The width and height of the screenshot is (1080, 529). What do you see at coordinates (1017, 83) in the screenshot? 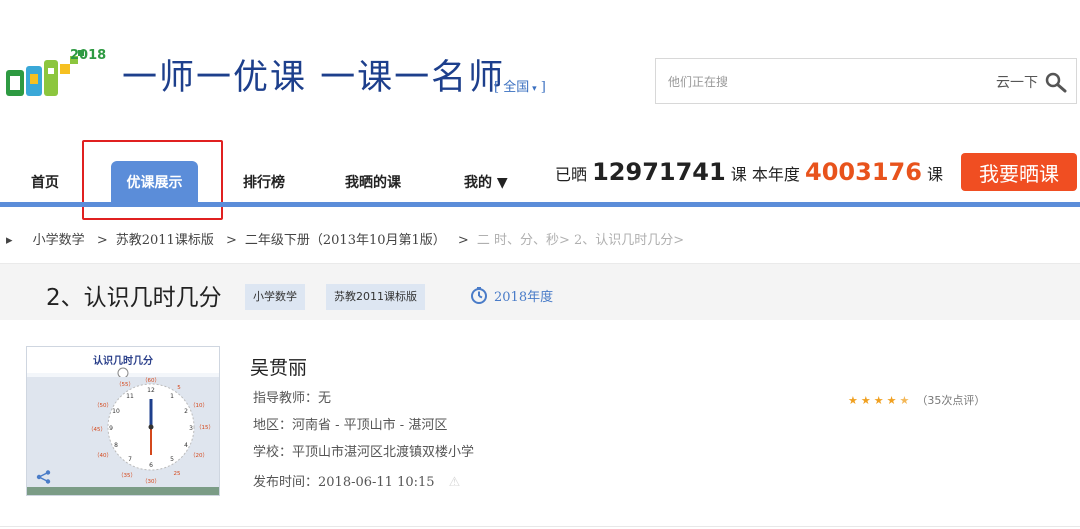
I see `search-button-label: 云一下` at bounding box center [1017, 83].